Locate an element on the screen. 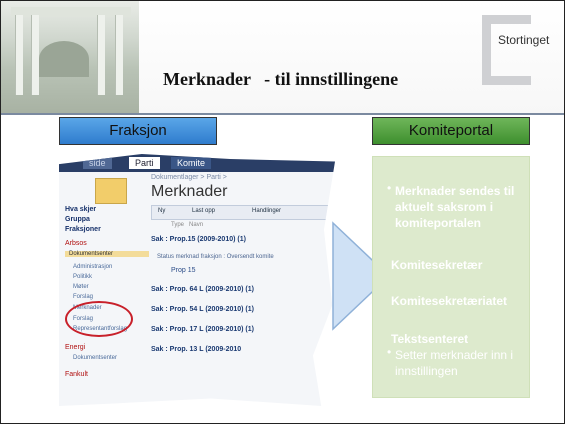 The image size is (565, 424). breadcrumb: Dokumentlager > Parti > is located at coordinates (189, 177).